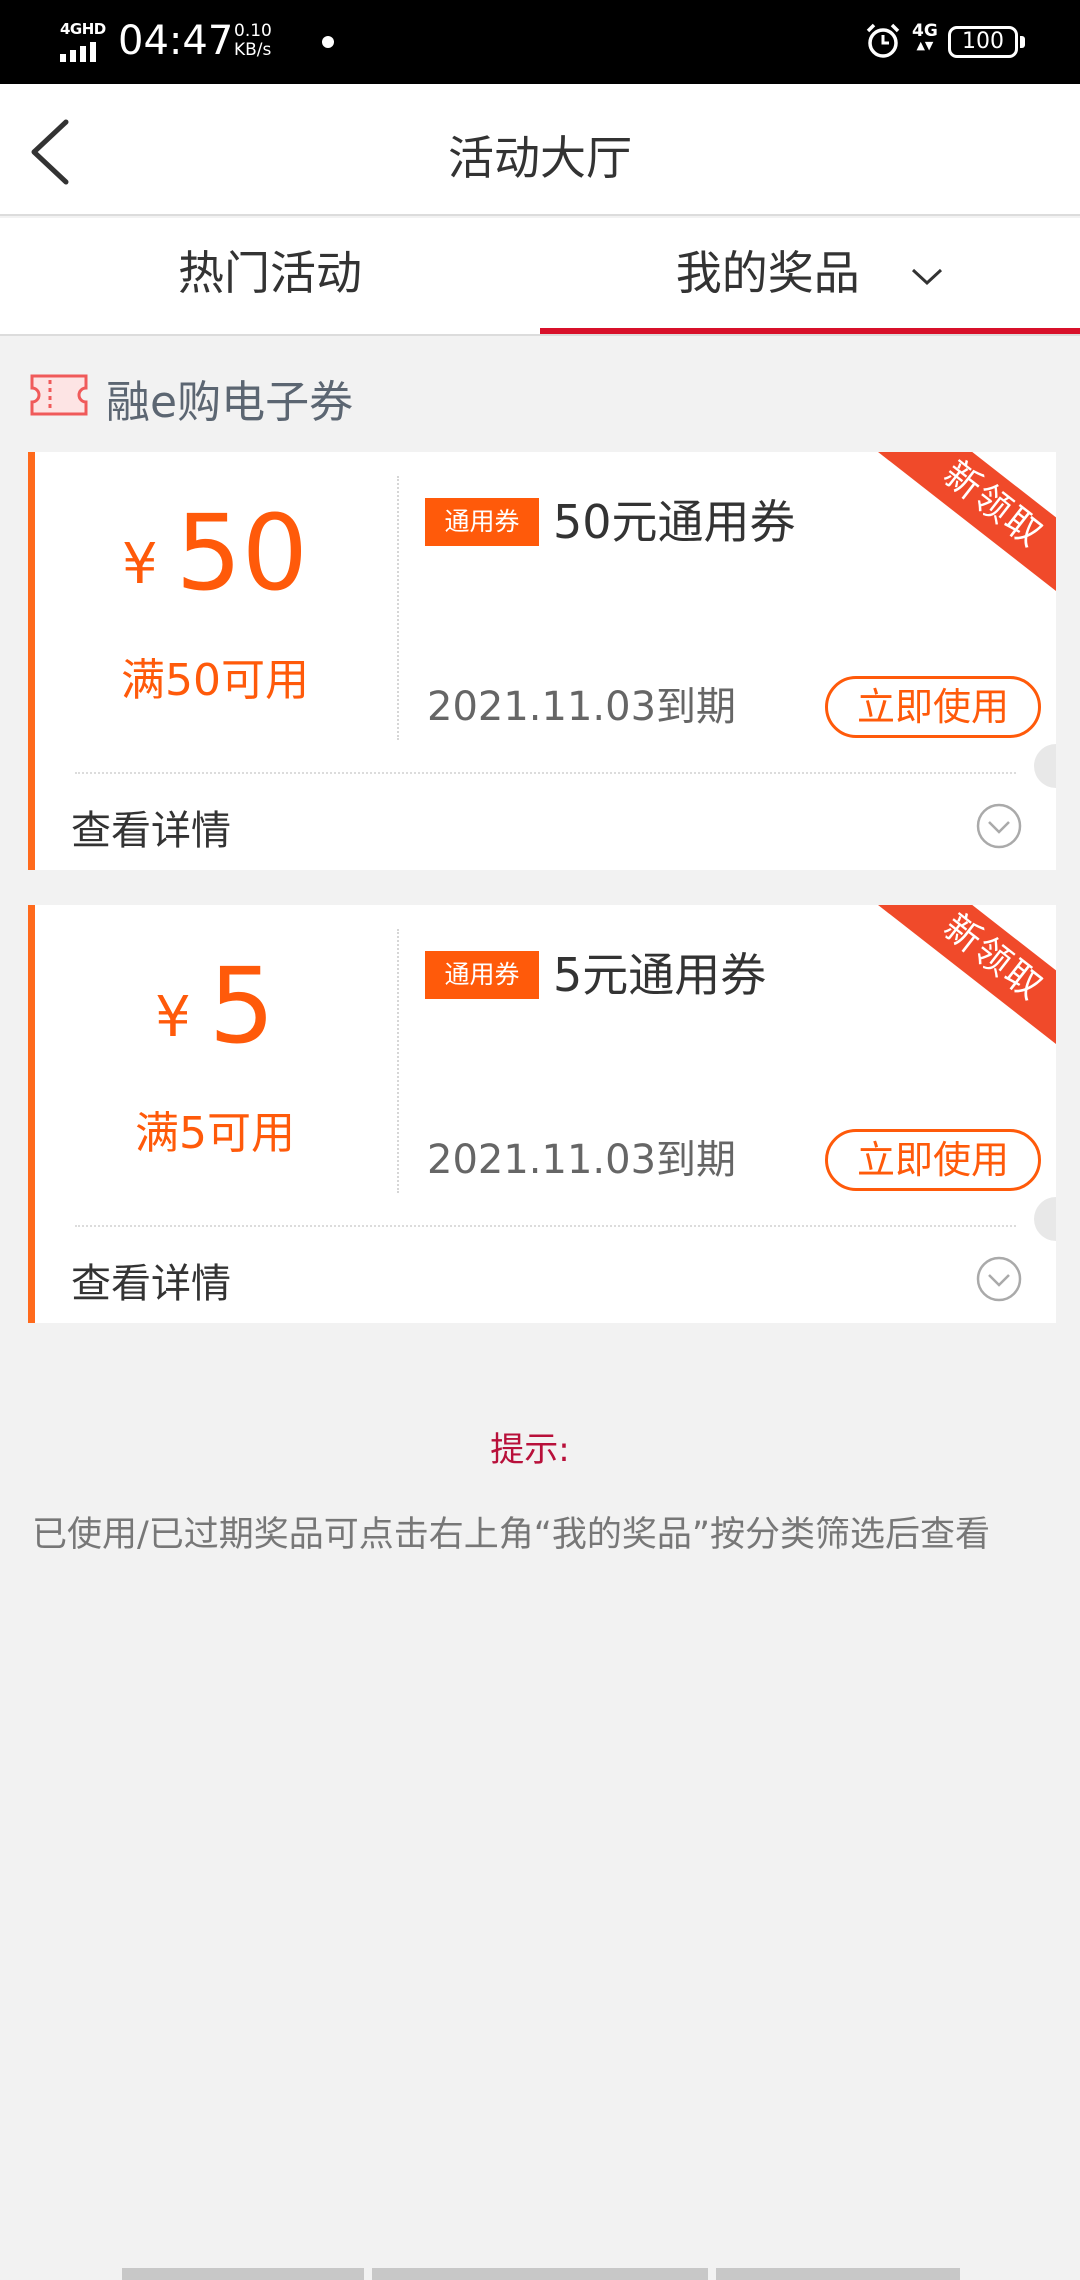  Describe the element at coordinates (511, 1535) in the screenshot. I see `hint-text: 已使用/已过期奖品可点击右上角“我的奖品”按分类筛选后查看` at that location.